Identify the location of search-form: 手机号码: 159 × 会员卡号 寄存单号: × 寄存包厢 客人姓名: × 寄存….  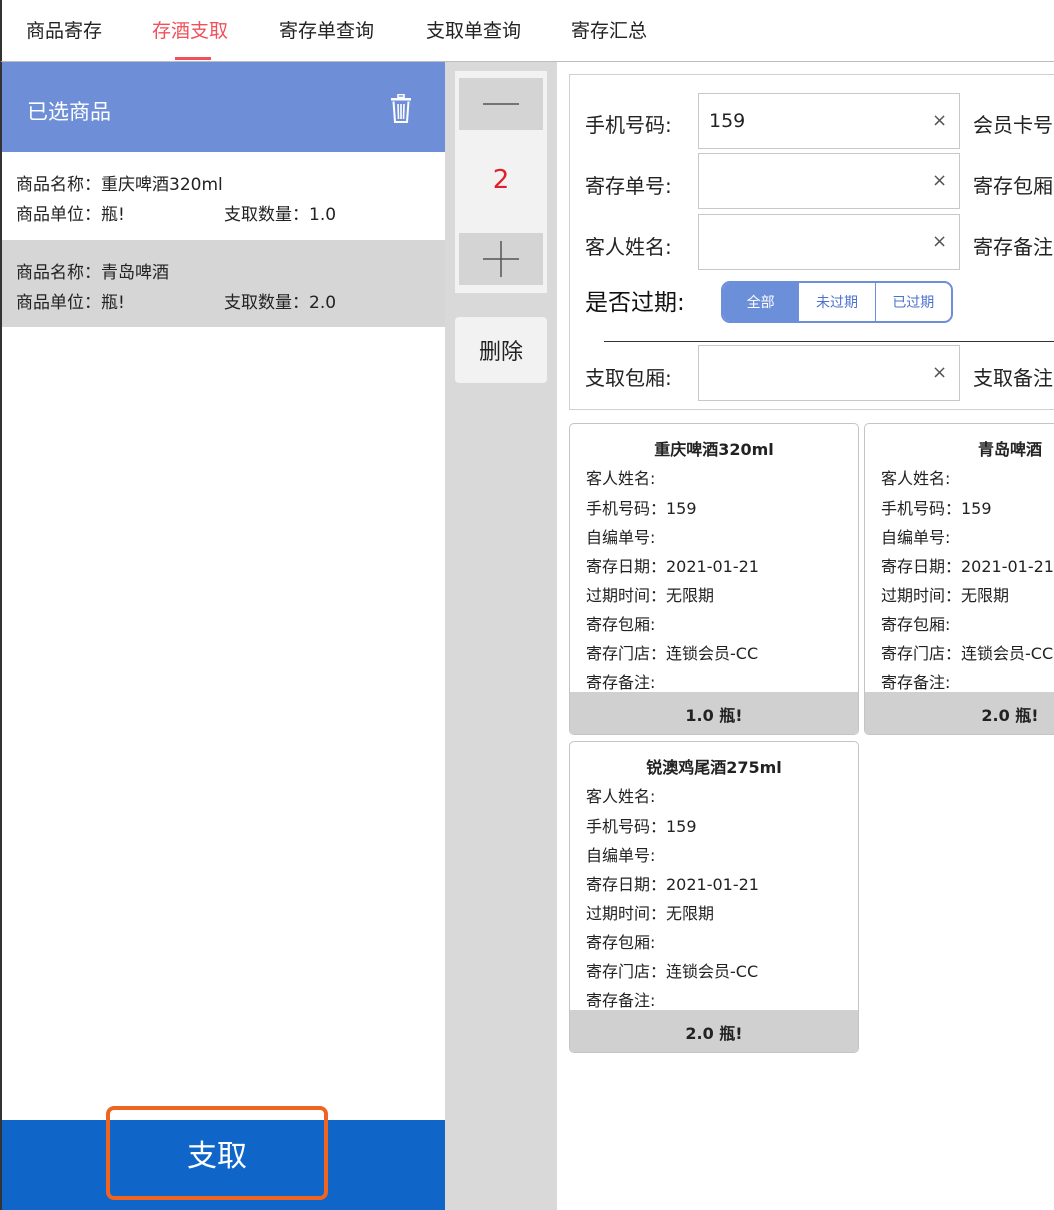
(811, 242).